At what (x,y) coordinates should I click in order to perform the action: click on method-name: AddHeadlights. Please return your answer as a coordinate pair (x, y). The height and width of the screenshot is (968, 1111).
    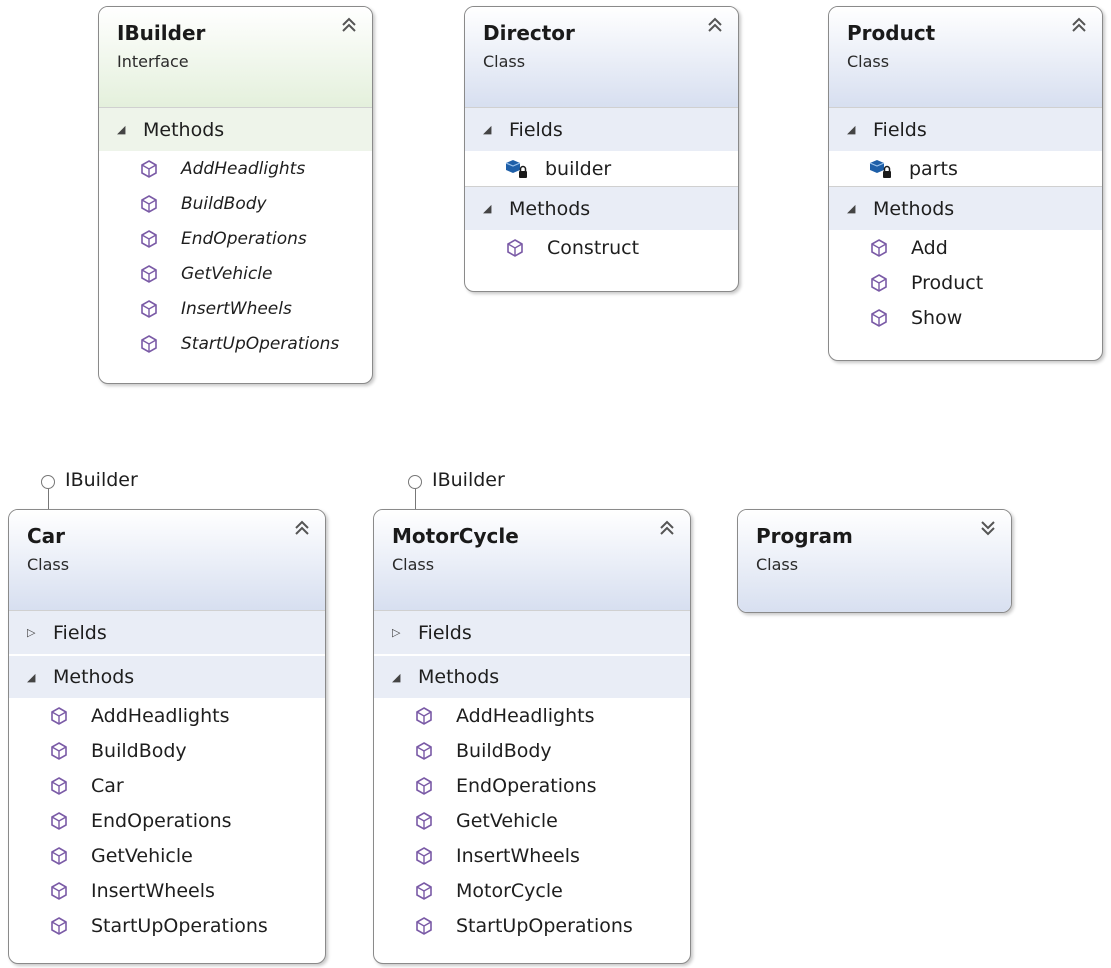
    Looking at the image, I should click on (243, 168).